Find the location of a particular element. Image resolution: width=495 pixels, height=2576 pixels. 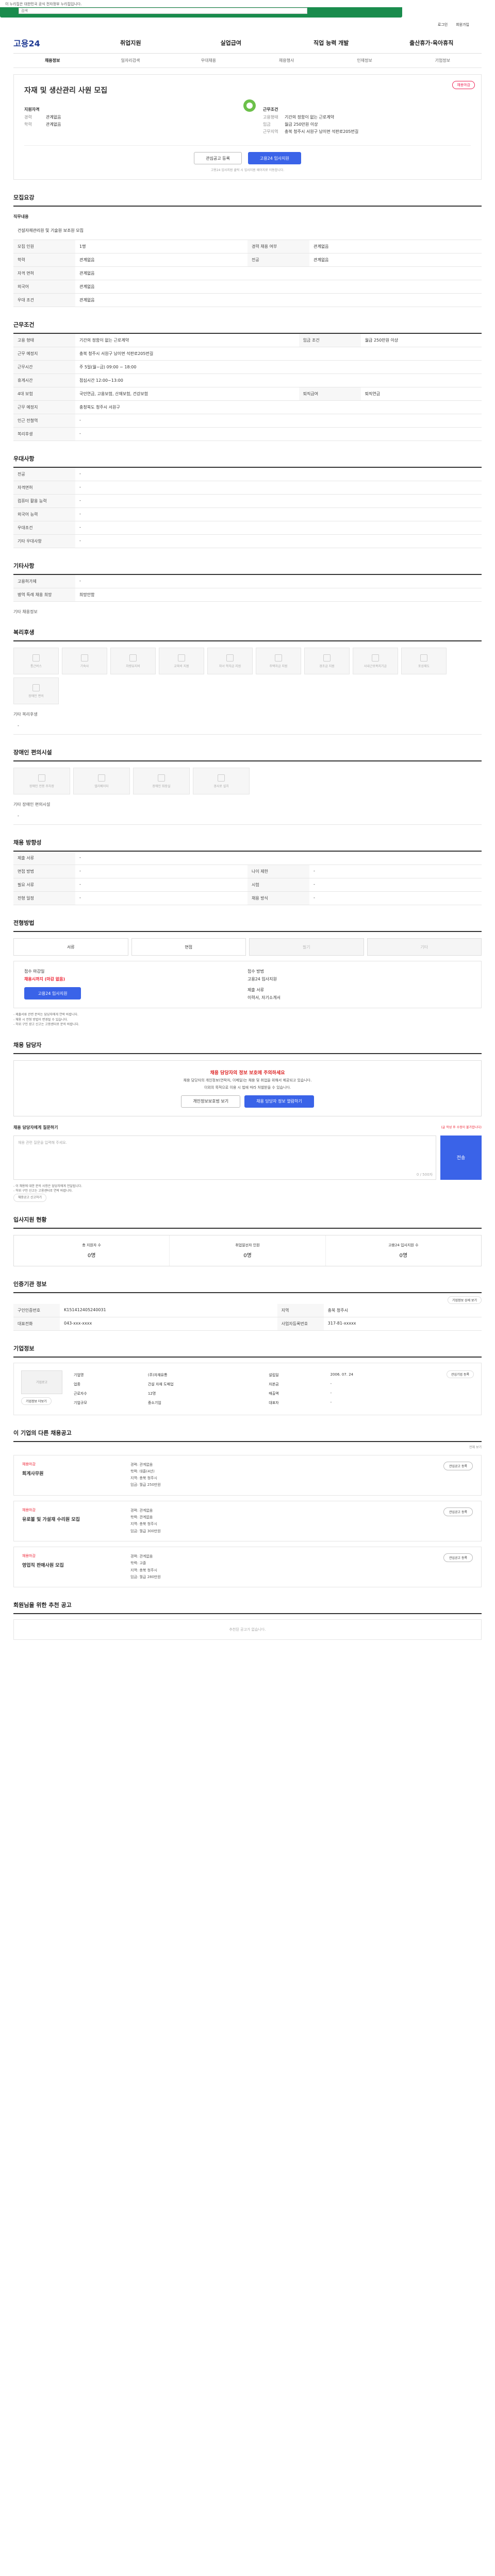

row-label: 고용 형태 is located at coordinates (44, 340).